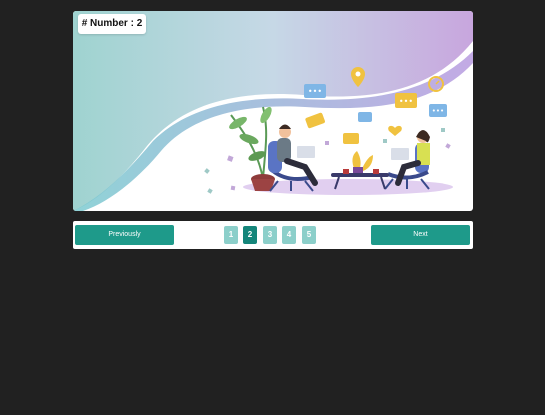 Image resolution: width=545 pixels, height=415 pixels. I want to click on next-button: Next, so click(420, 235).